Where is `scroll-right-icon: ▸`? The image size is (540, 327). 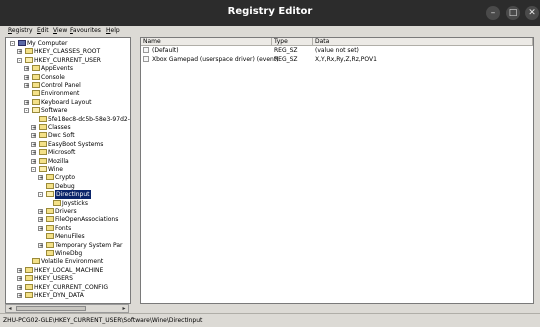 scroll-right-icon: ▸ is located at coordinates (124, 308).